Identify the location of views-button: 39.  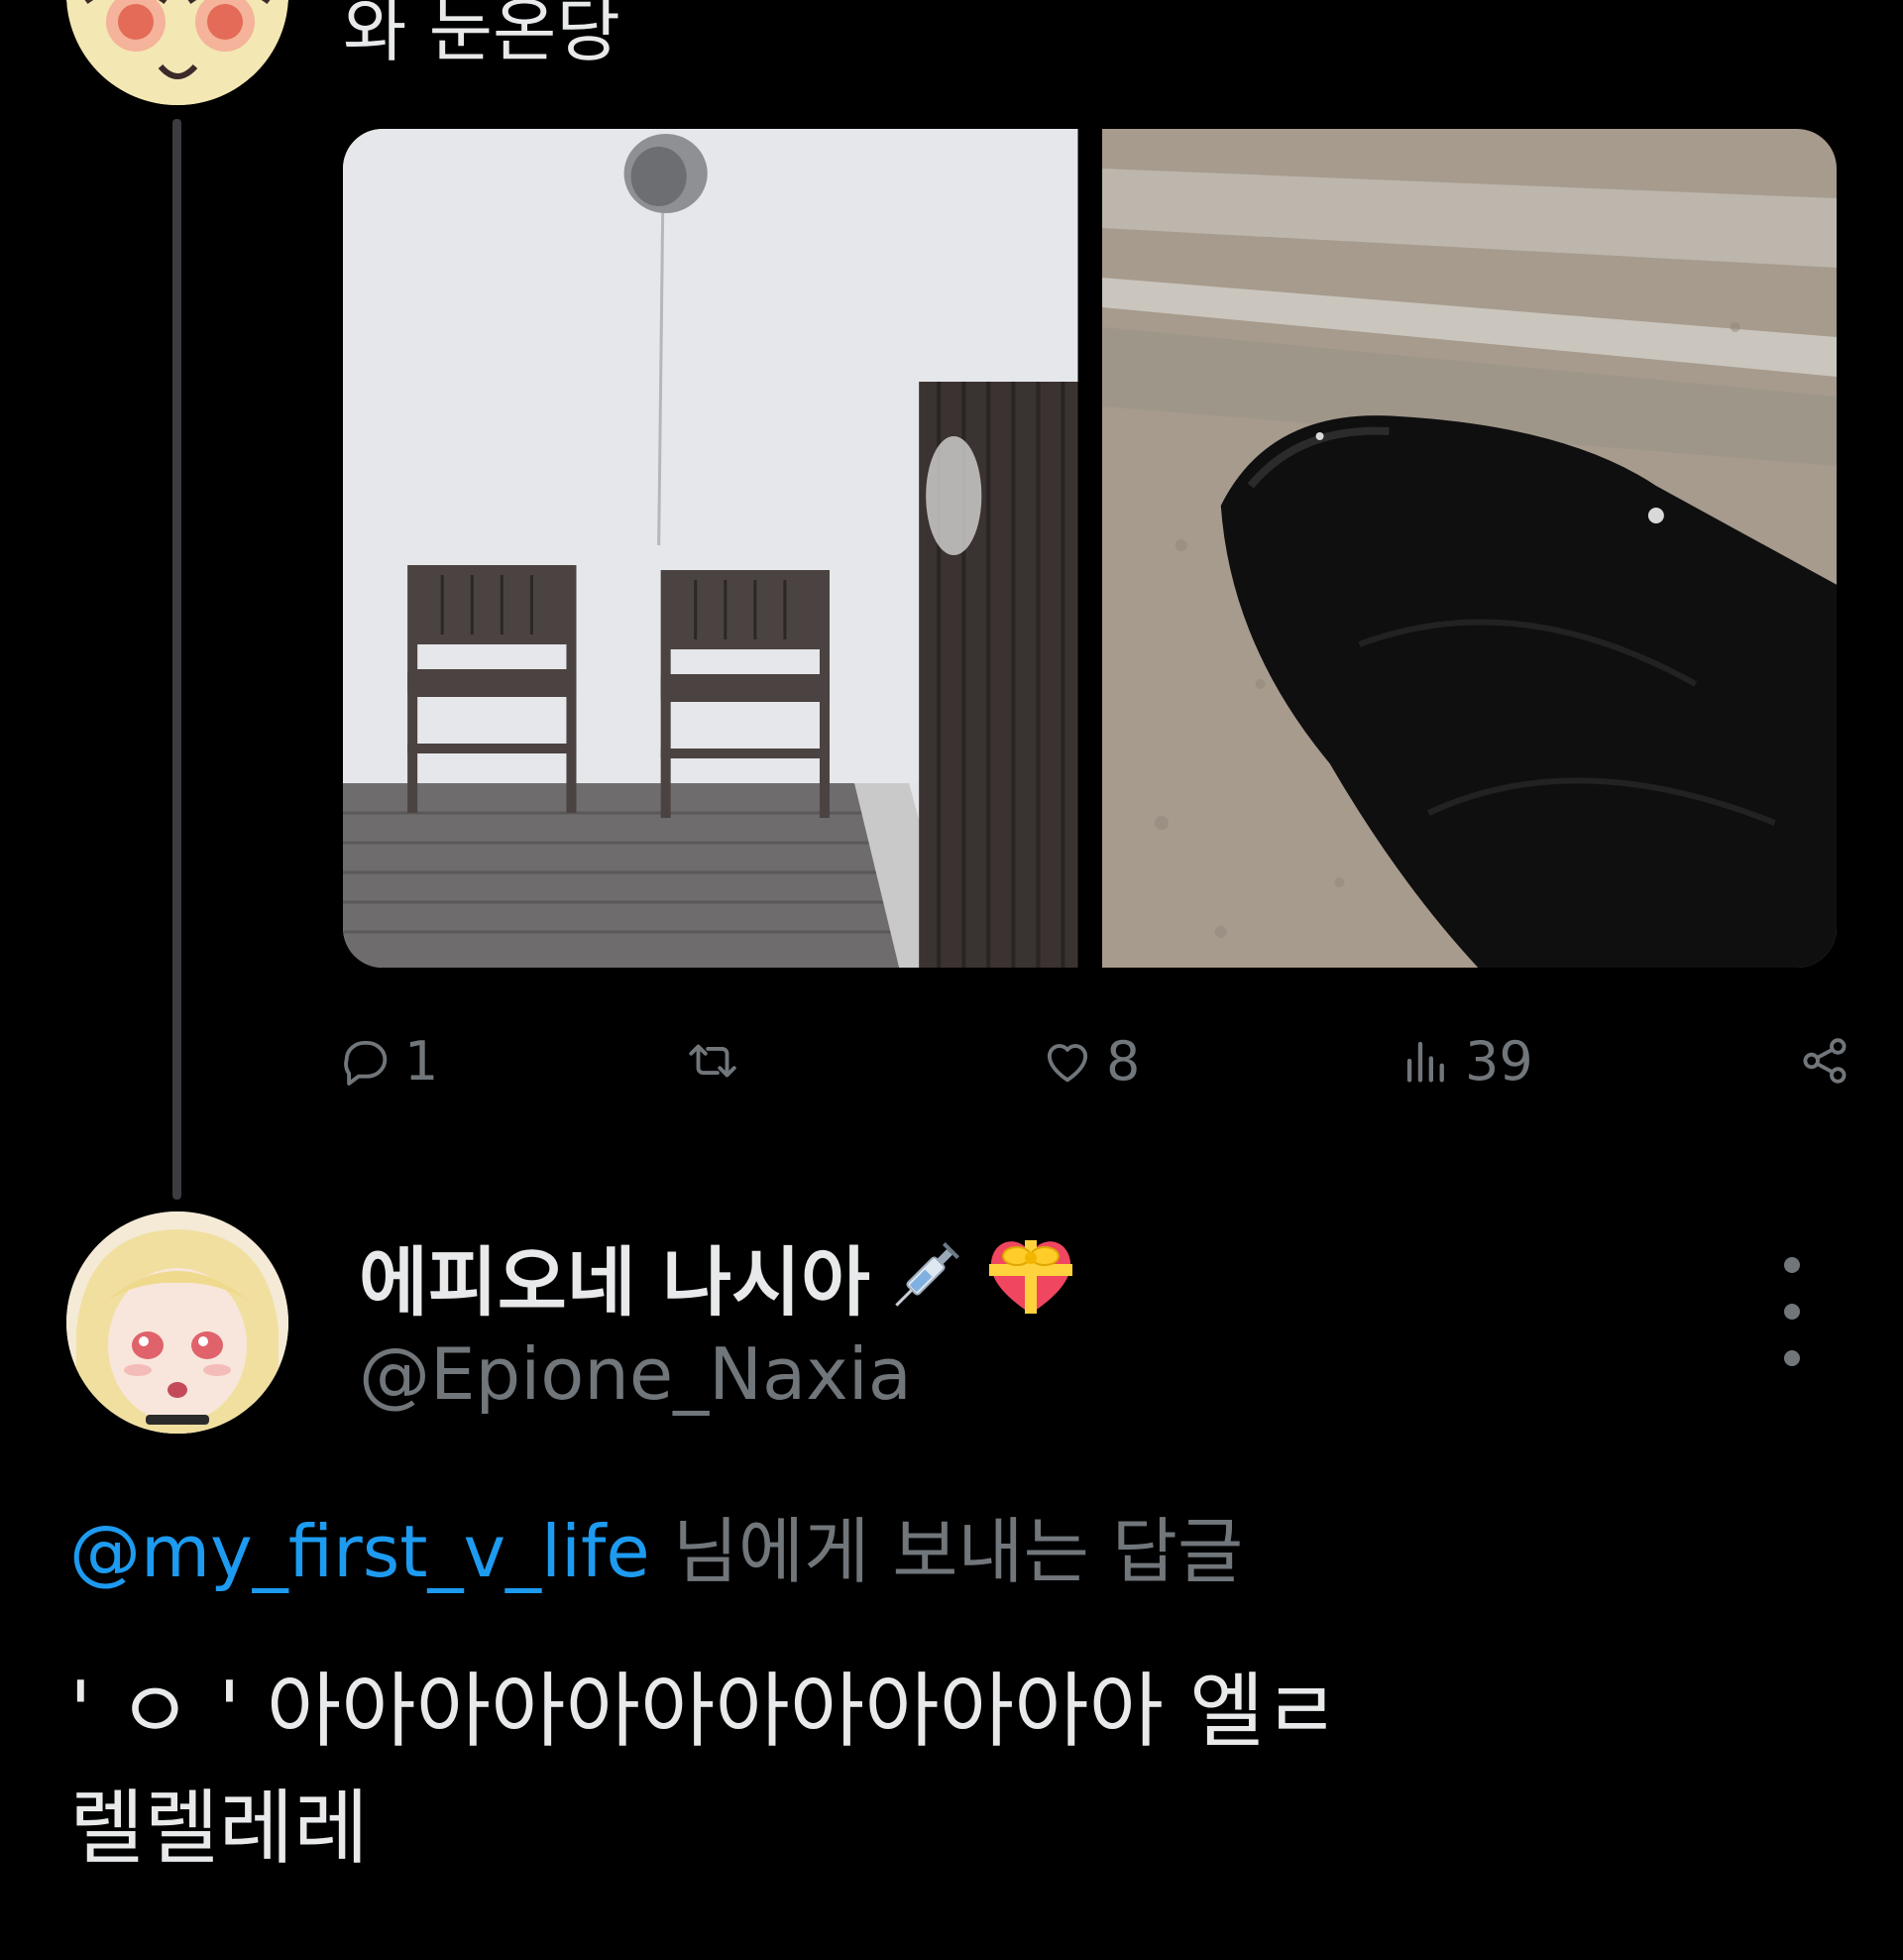
(1465, 1060).